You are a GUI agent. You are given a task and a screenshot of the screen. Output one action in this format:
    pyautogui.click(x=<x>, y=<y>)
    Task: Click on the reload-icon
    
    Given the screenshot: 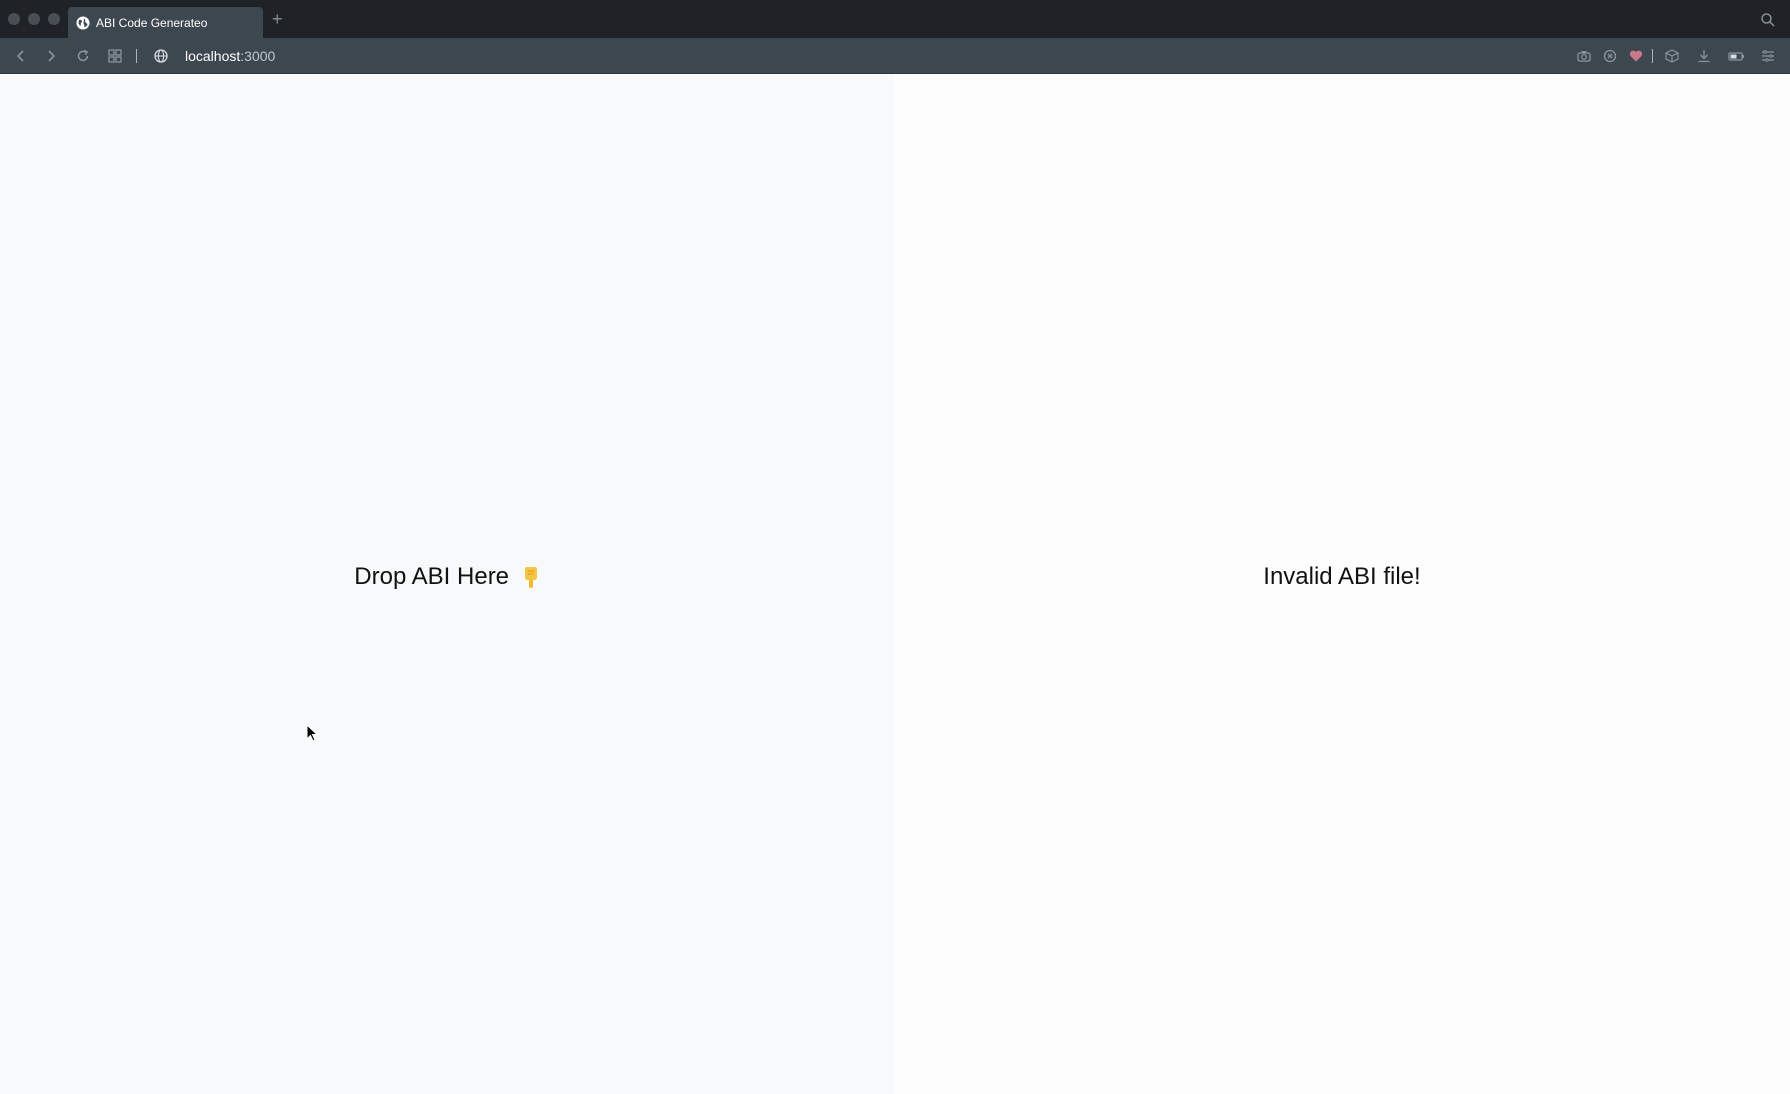 What is the action you would take?
    pyautogui.click(x=83, y=56)
    